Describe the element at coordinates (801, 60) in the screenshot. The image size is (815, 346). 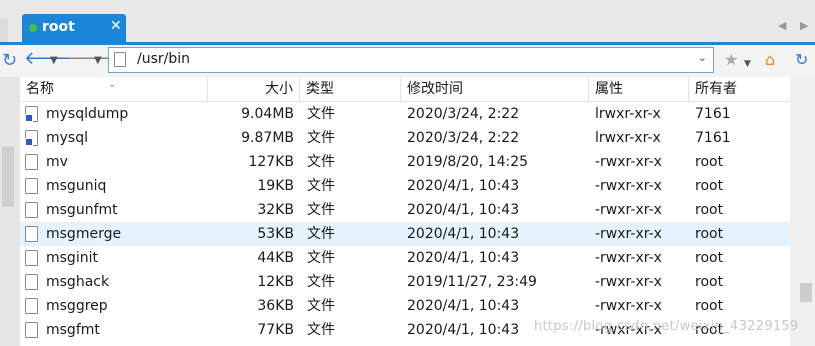
I see `refresh-icon: ↻` at that location.